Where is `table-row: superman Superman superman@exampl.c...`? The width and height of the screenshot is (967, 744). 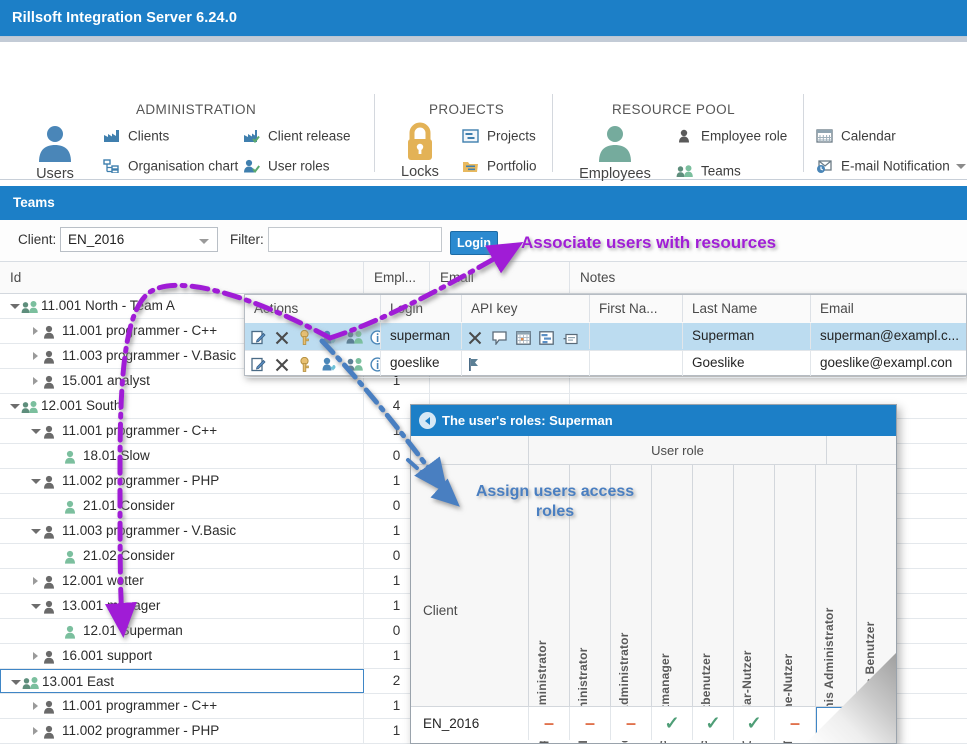 table-row: superman Superman superman@exampl.c... is located at coordinates (605, 337).